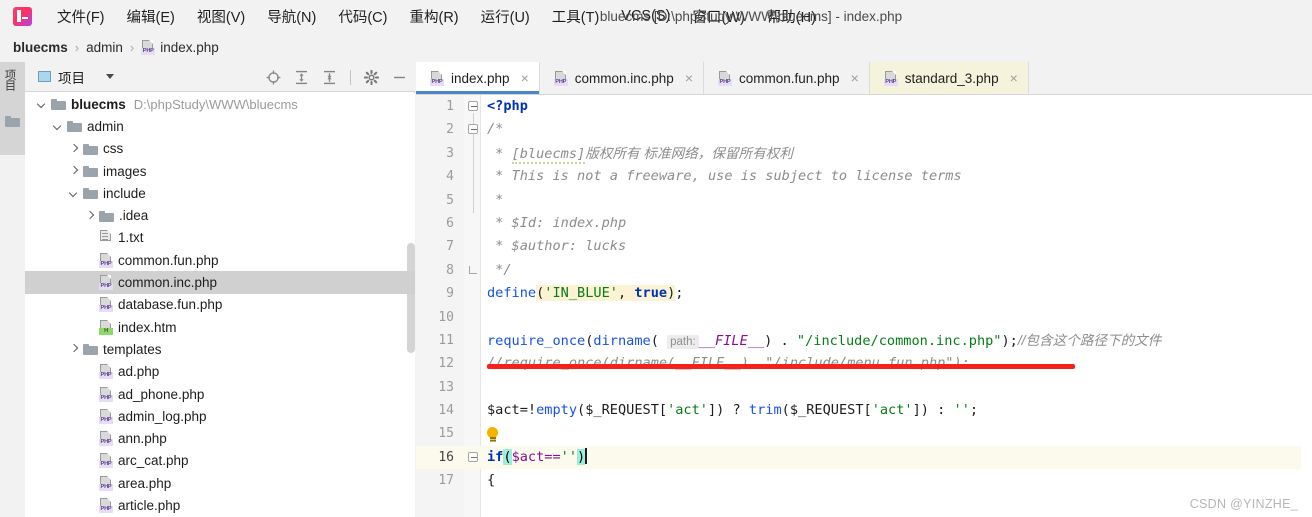 The height and width of the screenshot is (517, 1312). I want to click on menu-refactor: 重构(R), so click(433, 16).